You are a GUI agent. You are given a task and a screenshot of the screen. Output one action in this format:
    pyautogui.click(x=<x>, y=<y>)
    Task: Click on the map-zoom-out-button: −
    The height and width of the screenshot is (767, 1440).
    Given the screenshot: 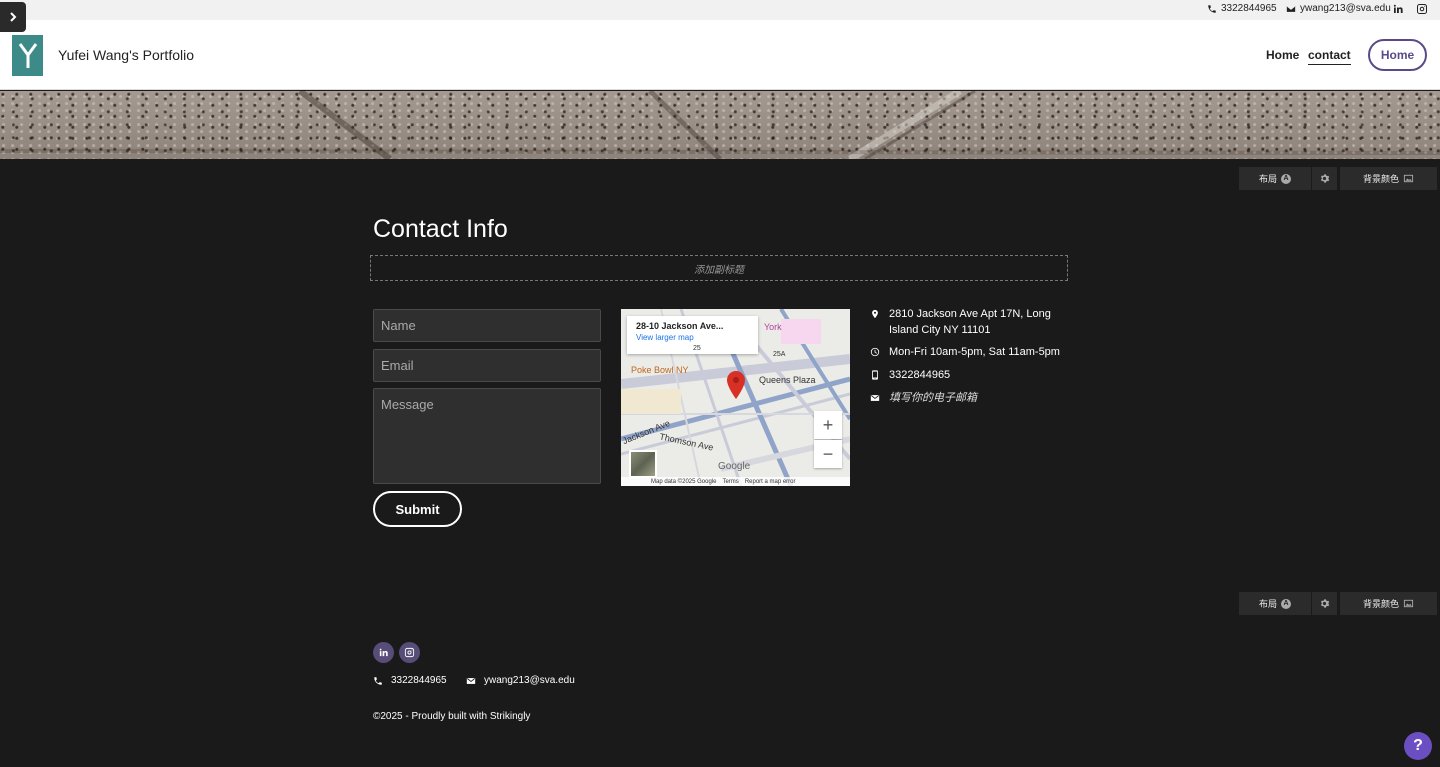 What is the action you would take?
    pyautogui.click(x=828, y=454)
    